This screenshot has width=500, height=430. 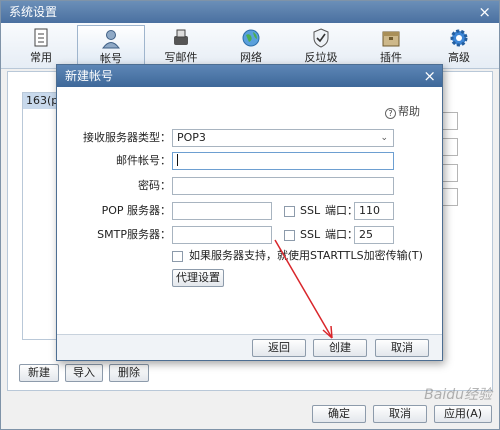 I want to click on tab-plugin-label: 插件, so click(x=391, y=57).